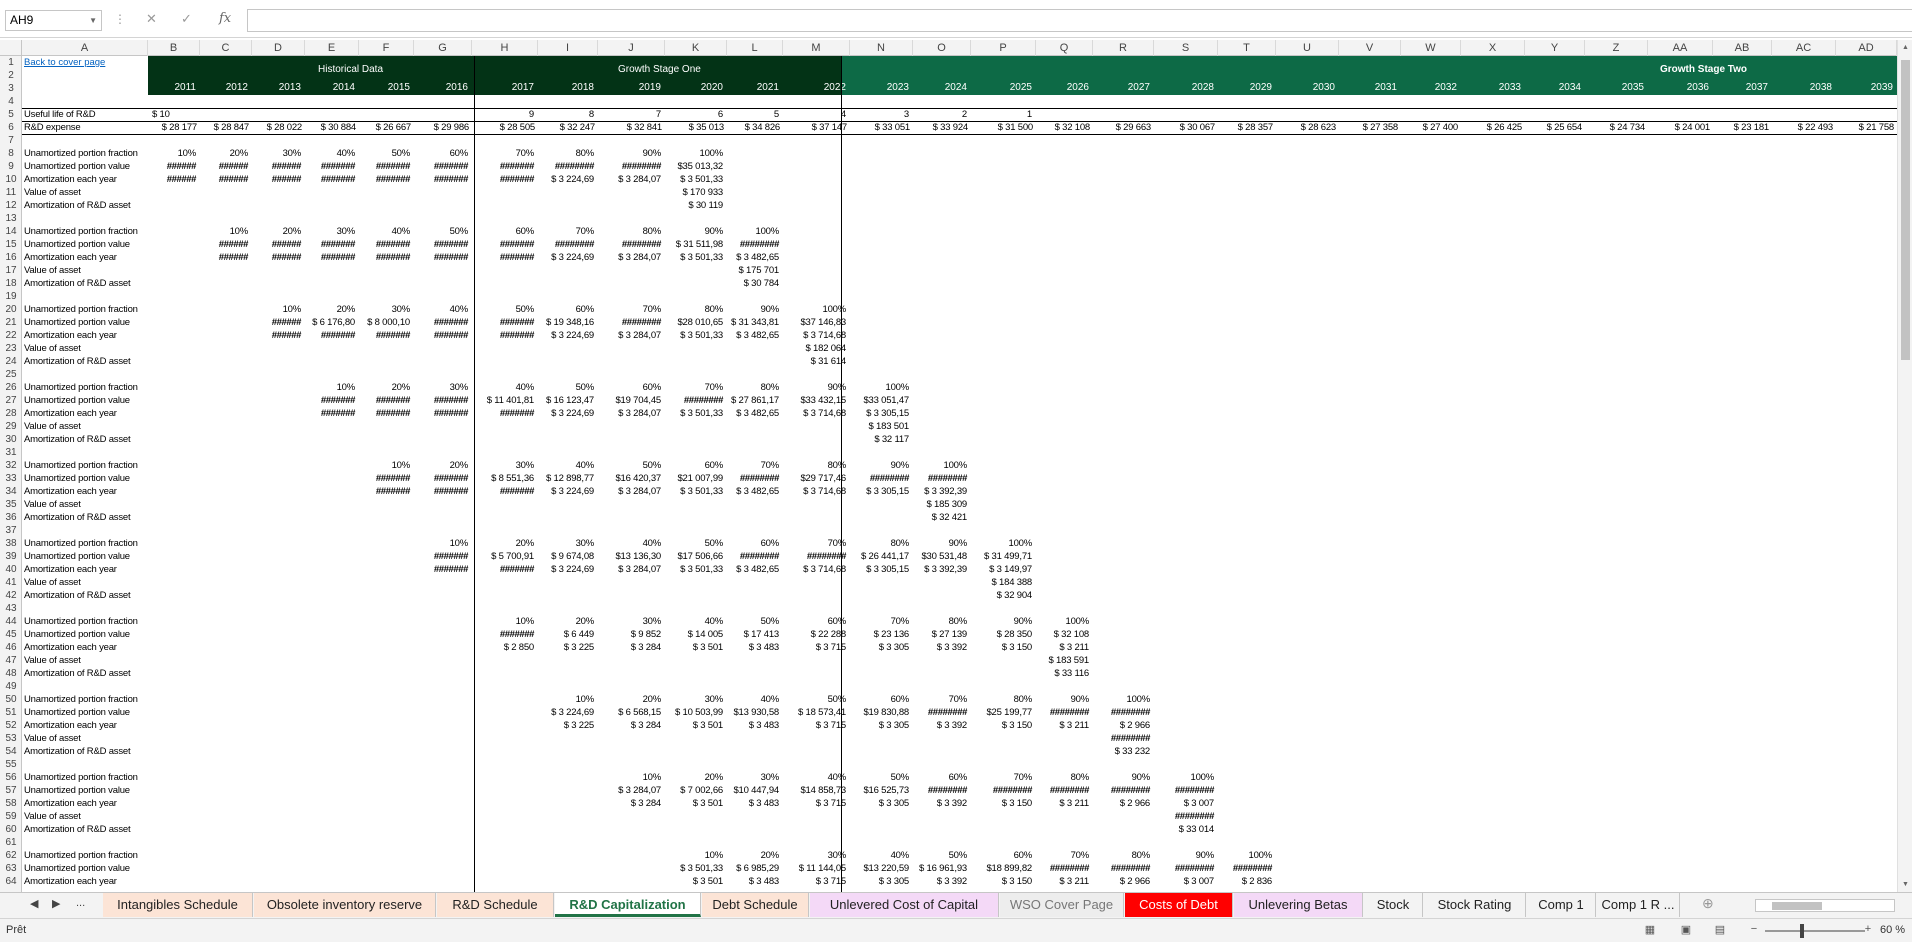 This screenshot has width=1912, height=942. I want to click on page-layout-icon: ▣, so click(1686, 931).